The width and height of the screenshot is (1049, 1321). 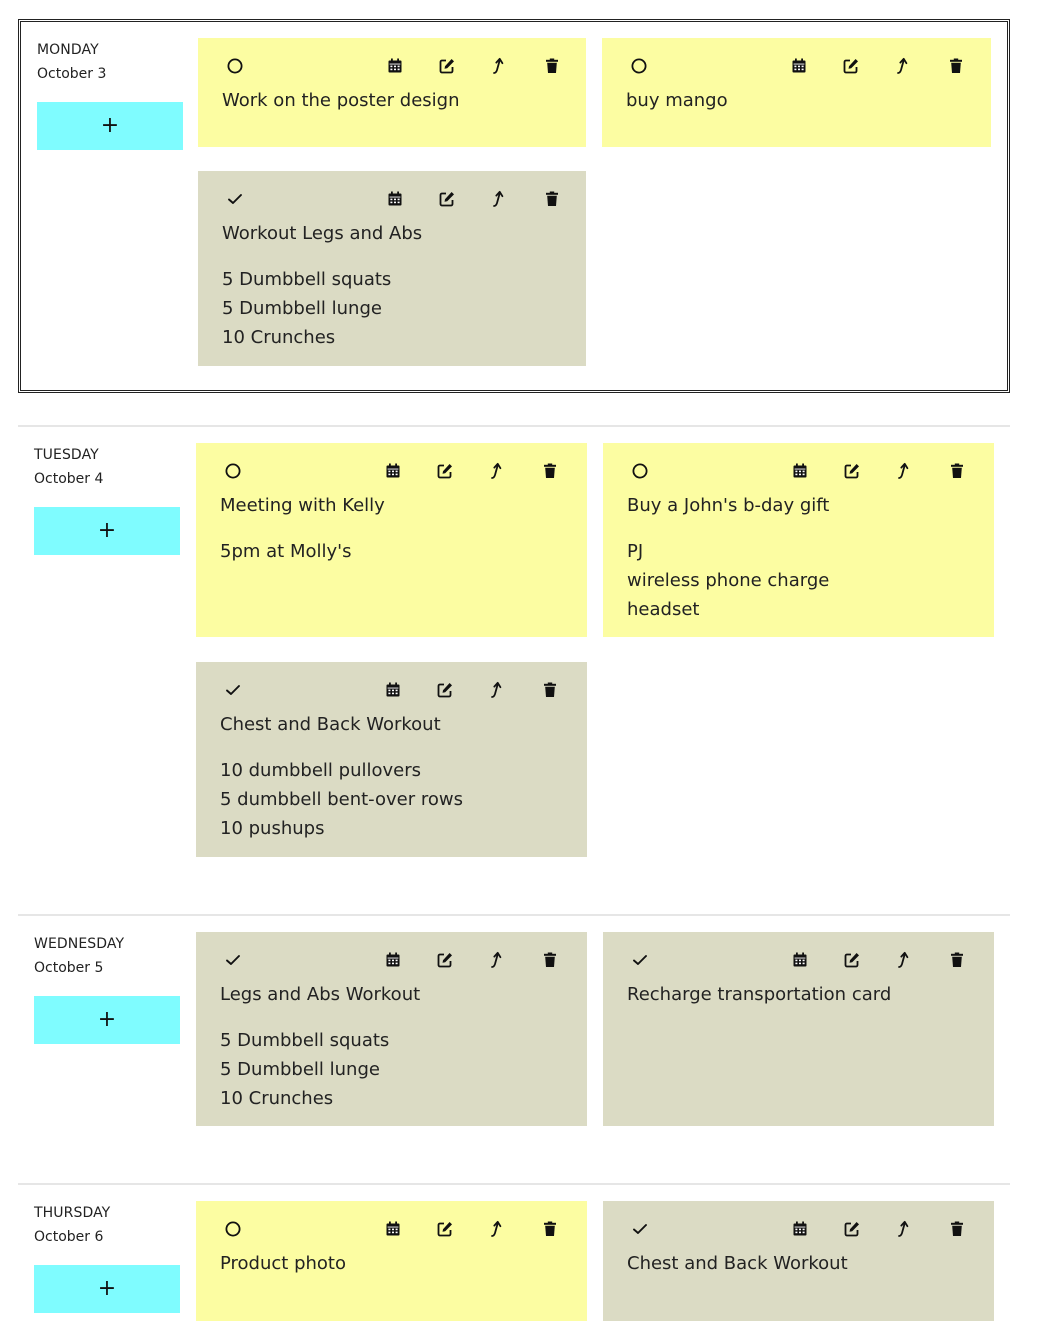 I want to click on day-header: MONDAY October 3, so click(x=71, y=62).